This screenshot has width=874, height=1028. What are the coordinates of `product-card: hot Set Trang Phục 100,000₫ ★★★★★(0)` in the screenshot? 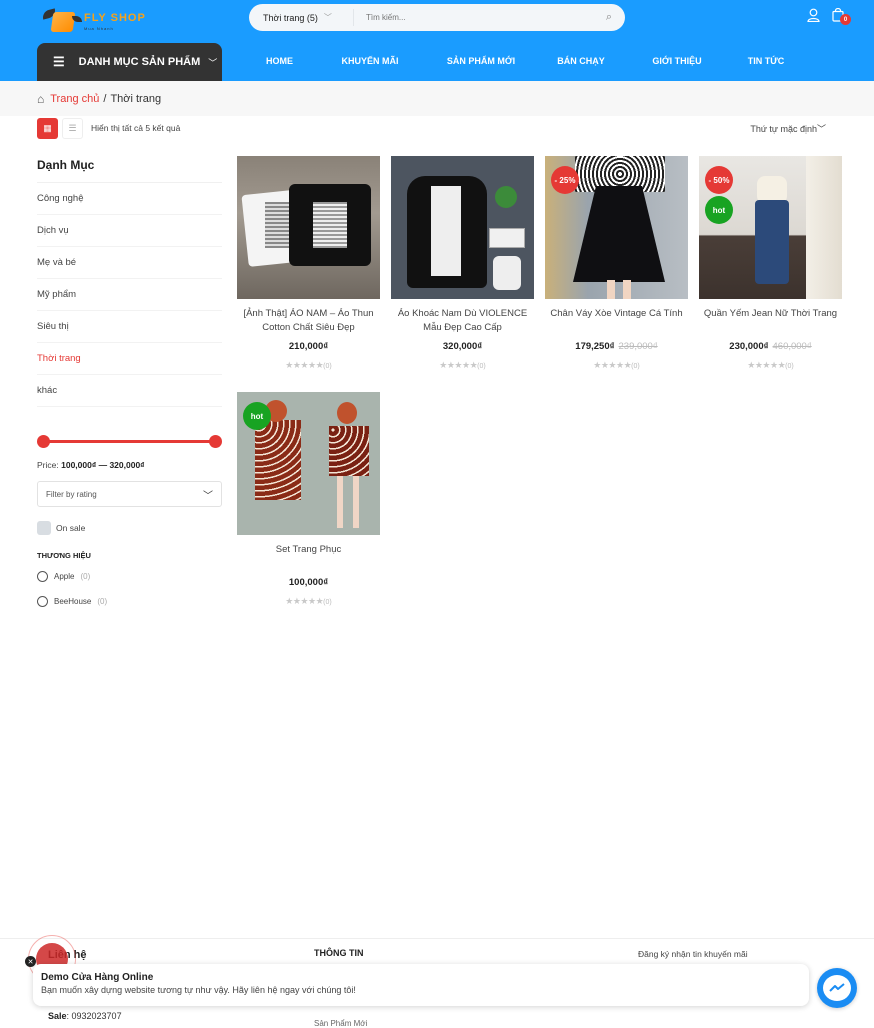 It's located at (308, 499).